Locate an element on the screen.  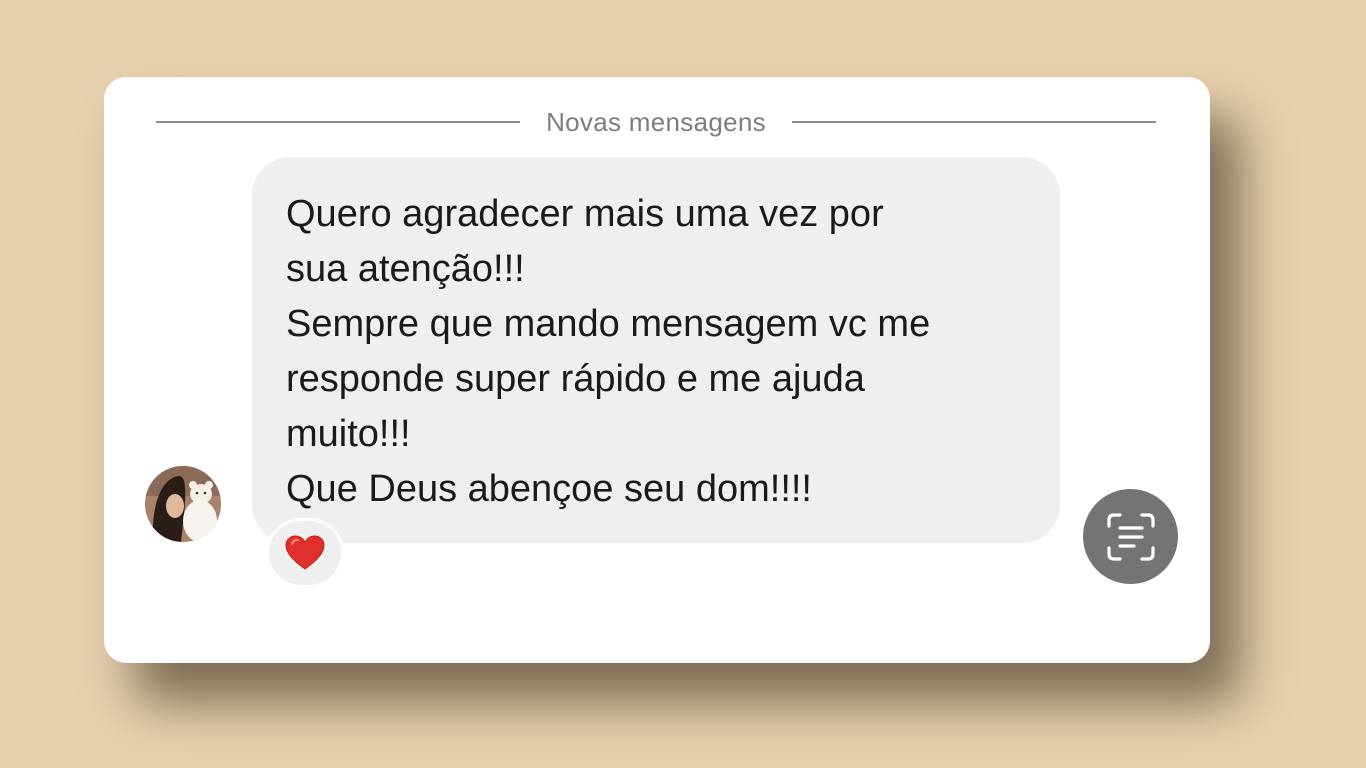
text-scan-button is located at coordinates (1130, 536).